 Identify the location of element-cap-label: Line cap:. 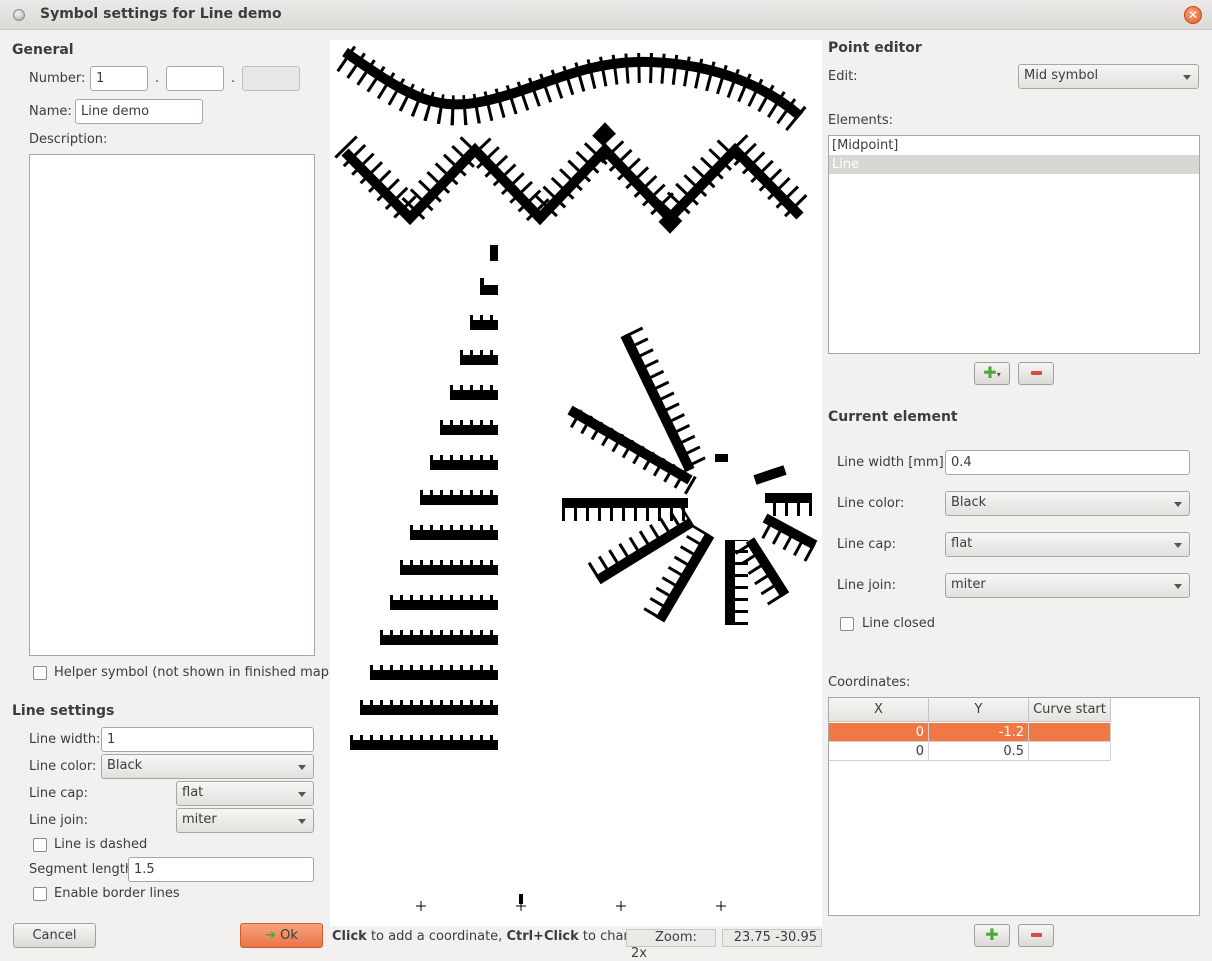
(866, 544).